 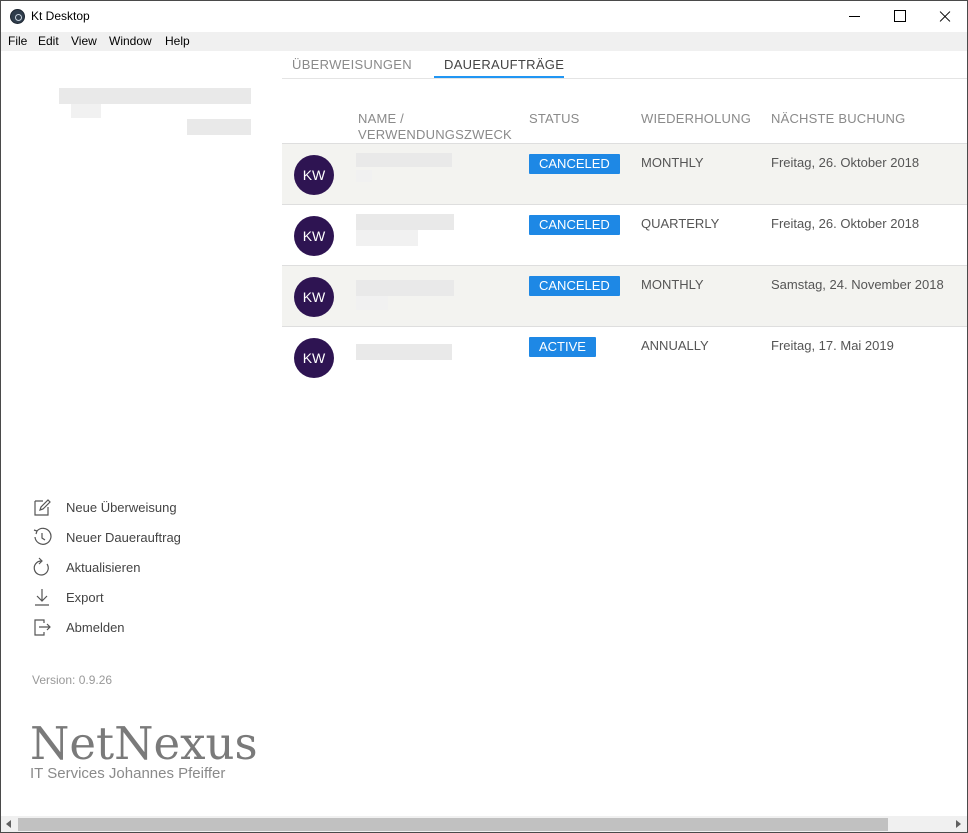 I want to click on menu-window: Window, so click(x=130, y=41).